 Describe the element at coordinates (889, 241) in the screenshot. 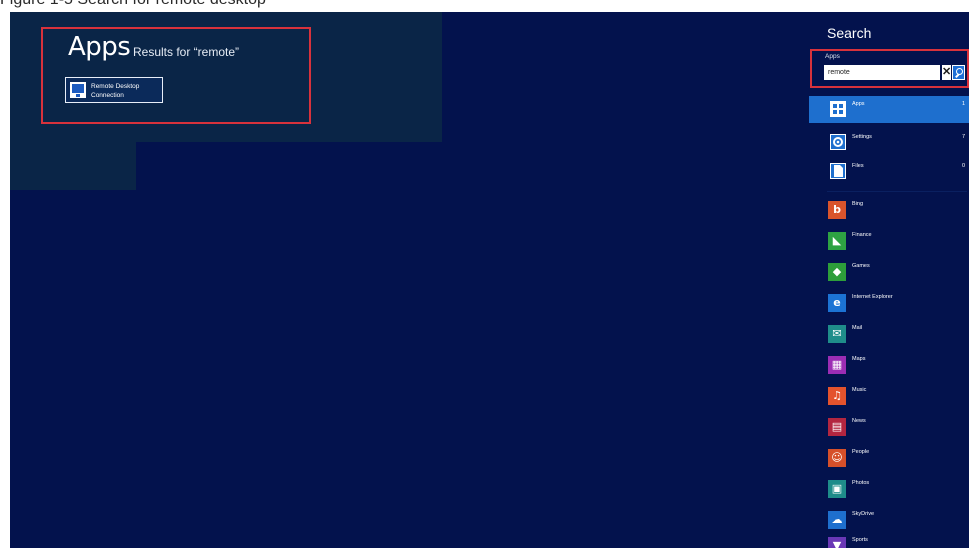

I see `app-item-finance: ◣ Finance` at that location.